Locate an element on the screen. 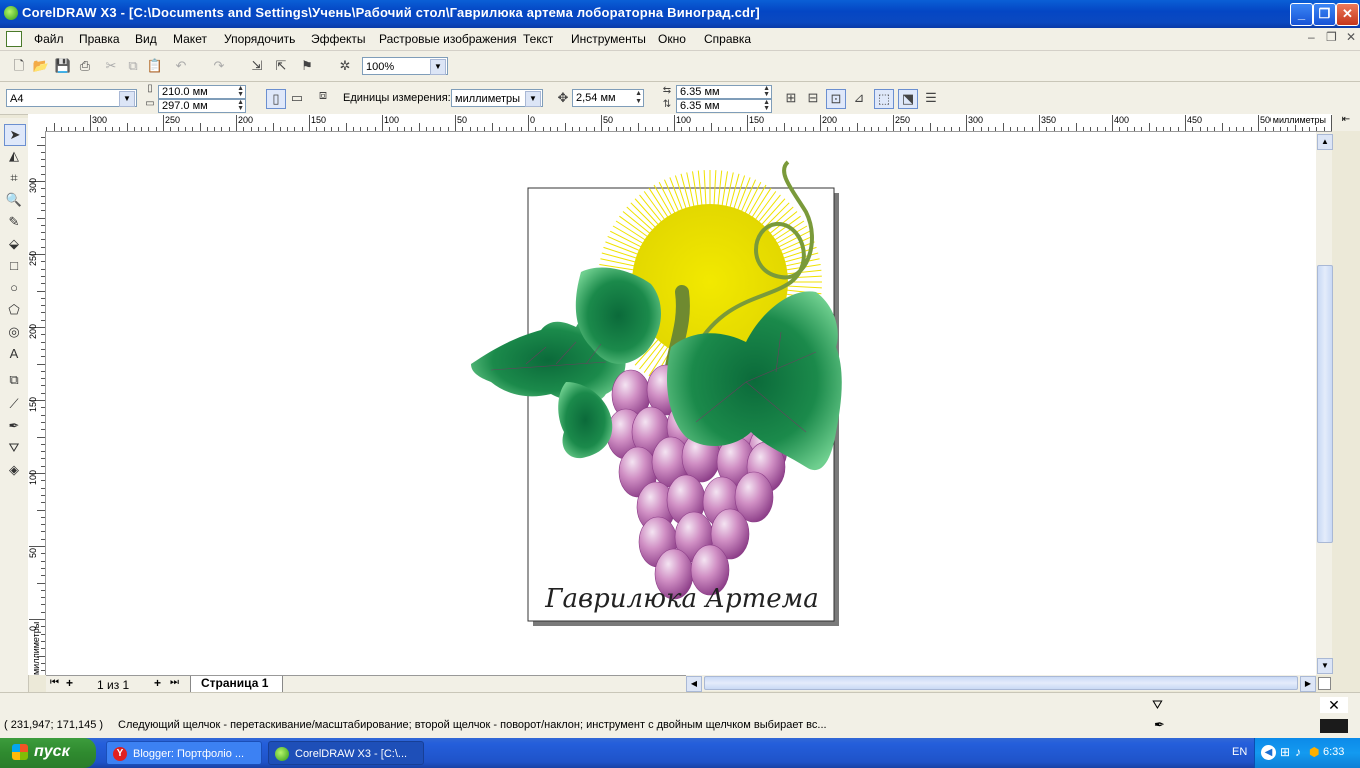  page-tab: Страница 1 is located at coordinates (237, 684).